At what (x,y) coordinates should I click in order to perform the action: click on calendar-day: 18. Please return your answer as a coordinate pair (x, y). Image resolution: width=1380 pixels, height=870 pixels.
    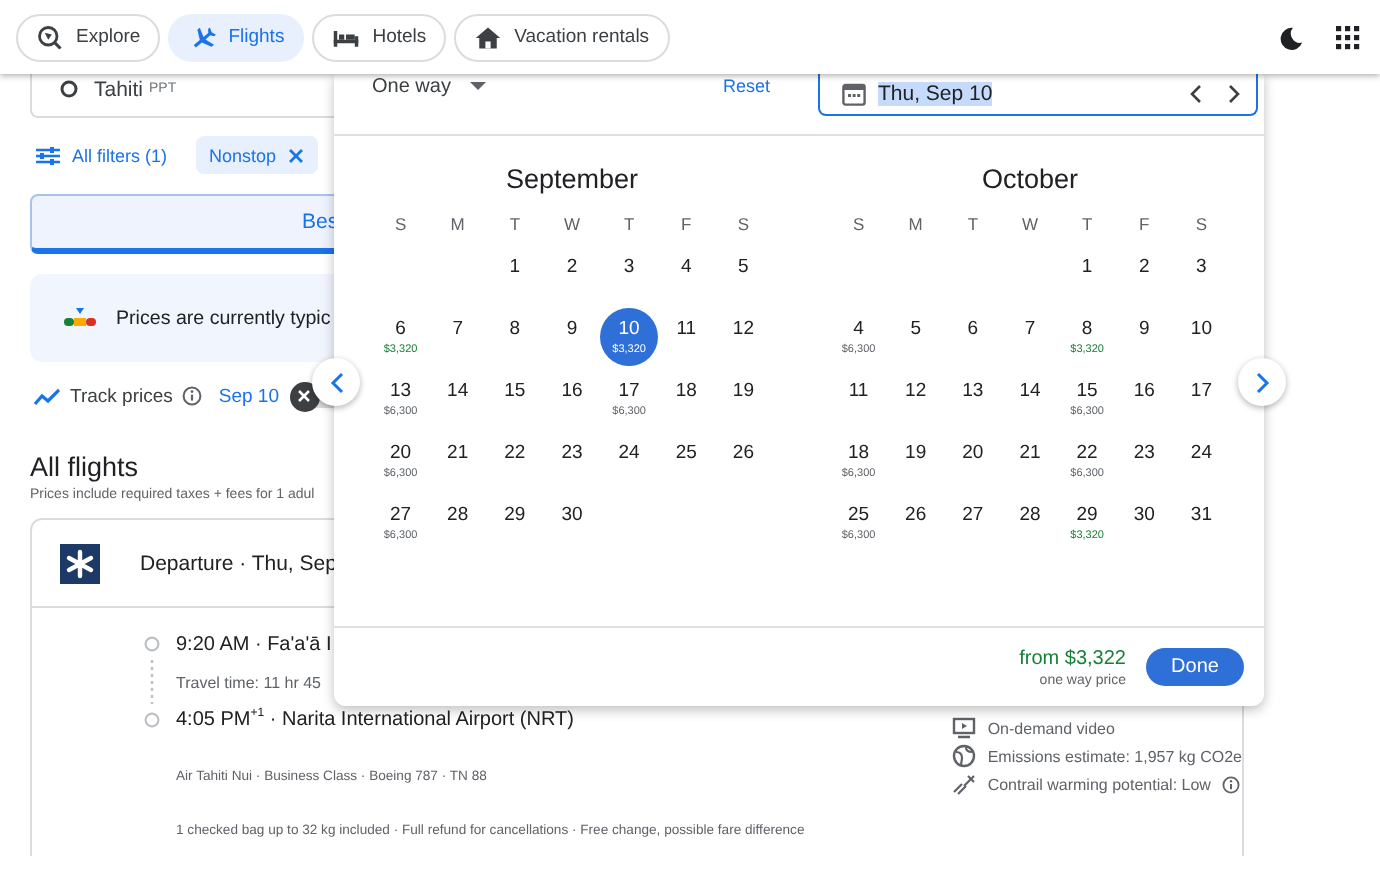
    Looking at the image, I should click on (686, 402).